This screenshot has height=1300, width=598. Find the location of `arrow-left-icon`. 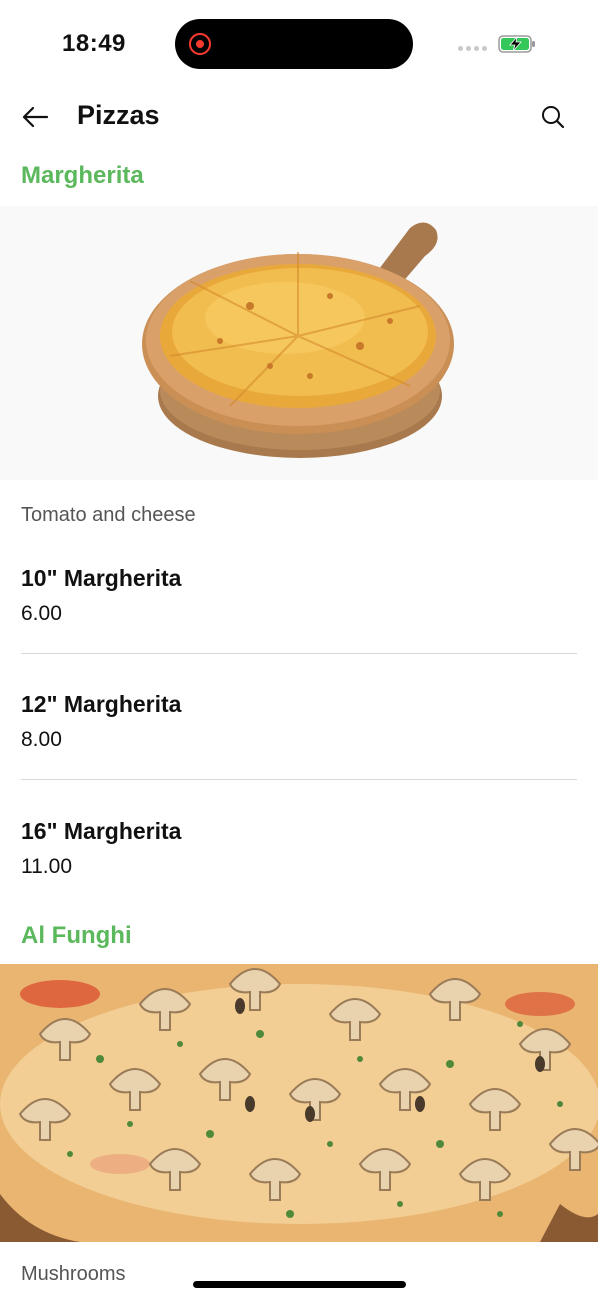

arrow-left-icon is located at coordinates (35, 117).